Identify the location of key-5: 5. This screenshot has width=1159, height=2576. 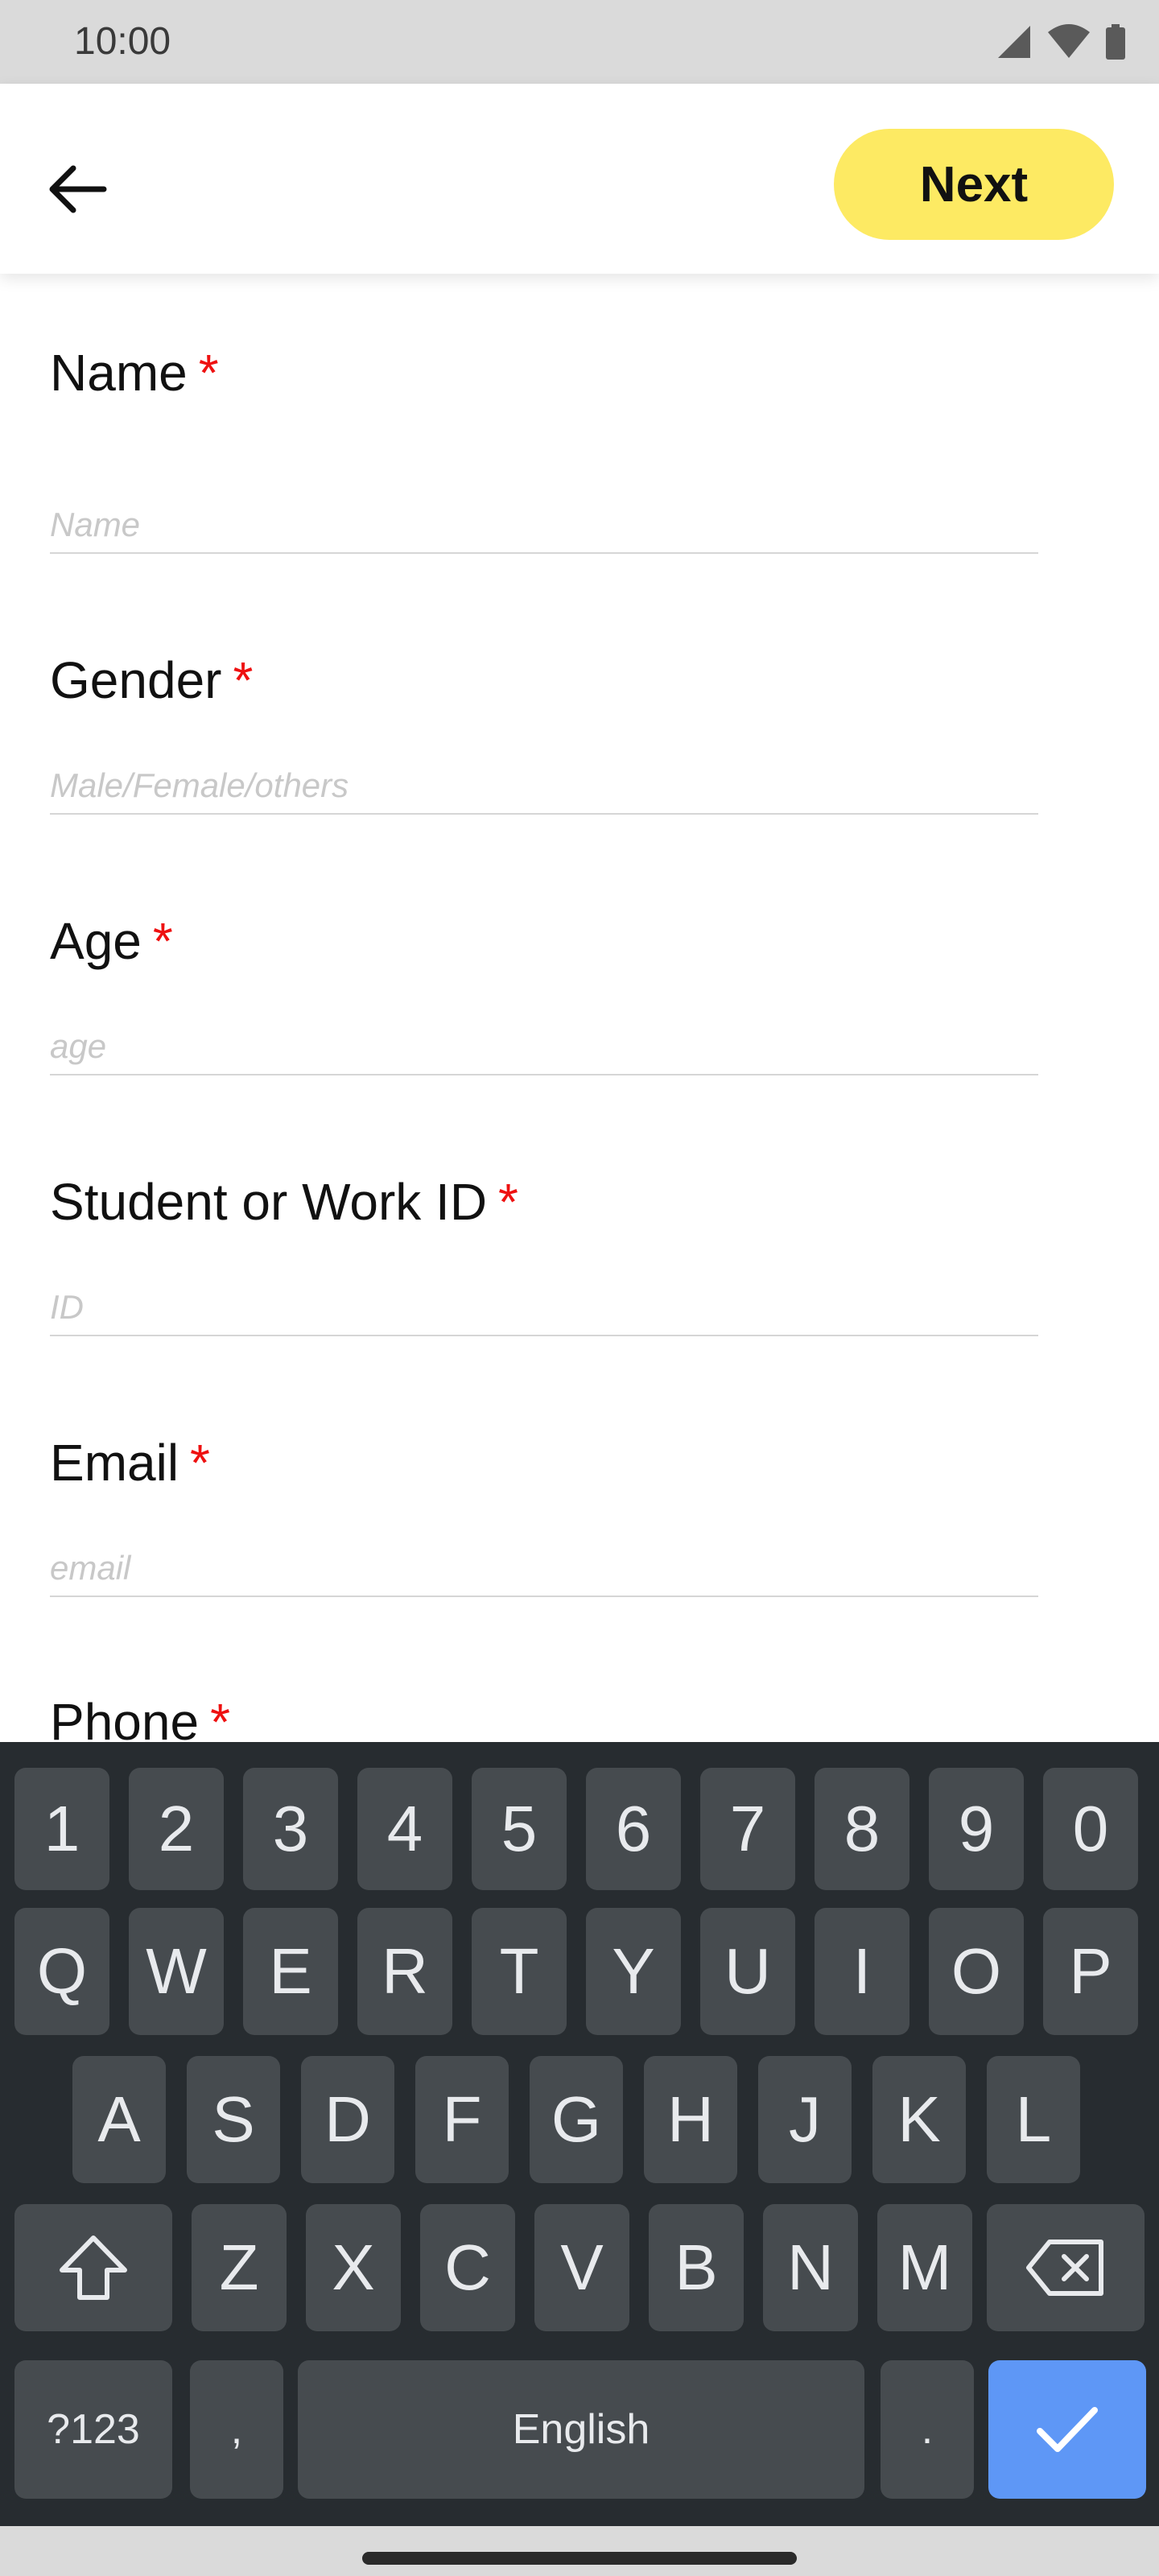
(519, 1829).